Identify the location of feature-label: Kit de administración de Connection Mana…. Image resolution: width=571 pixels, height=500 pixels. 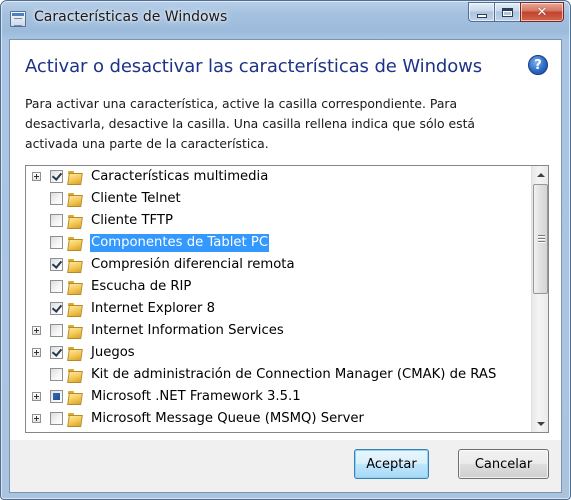
(293, 375).